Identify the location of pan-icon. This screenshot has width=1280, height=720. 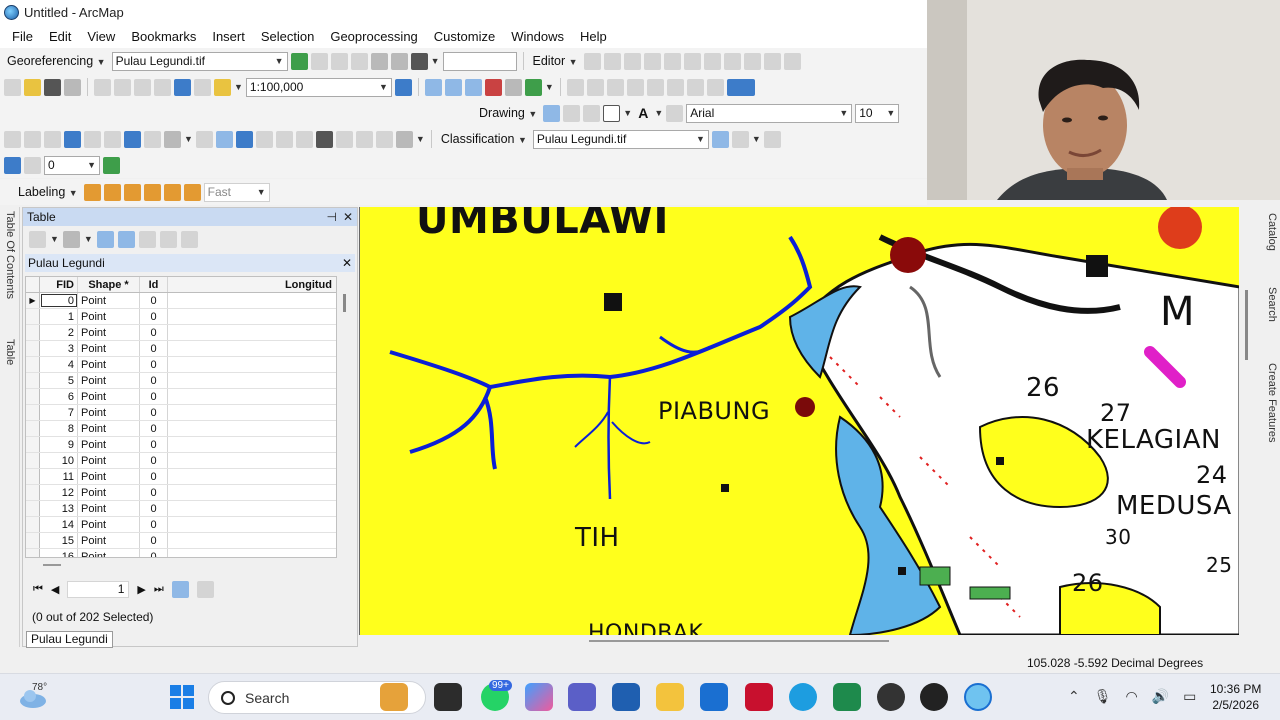
(52, 139).